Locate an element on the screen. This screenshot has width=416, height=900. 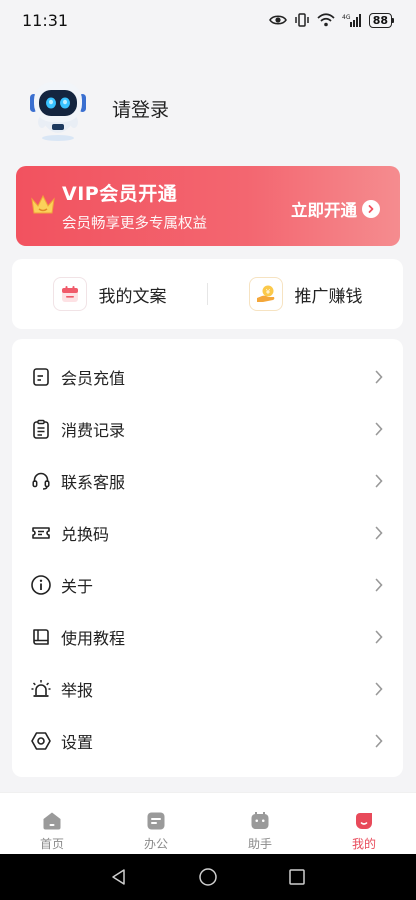
book-icon is located at coordinates (41, 637).